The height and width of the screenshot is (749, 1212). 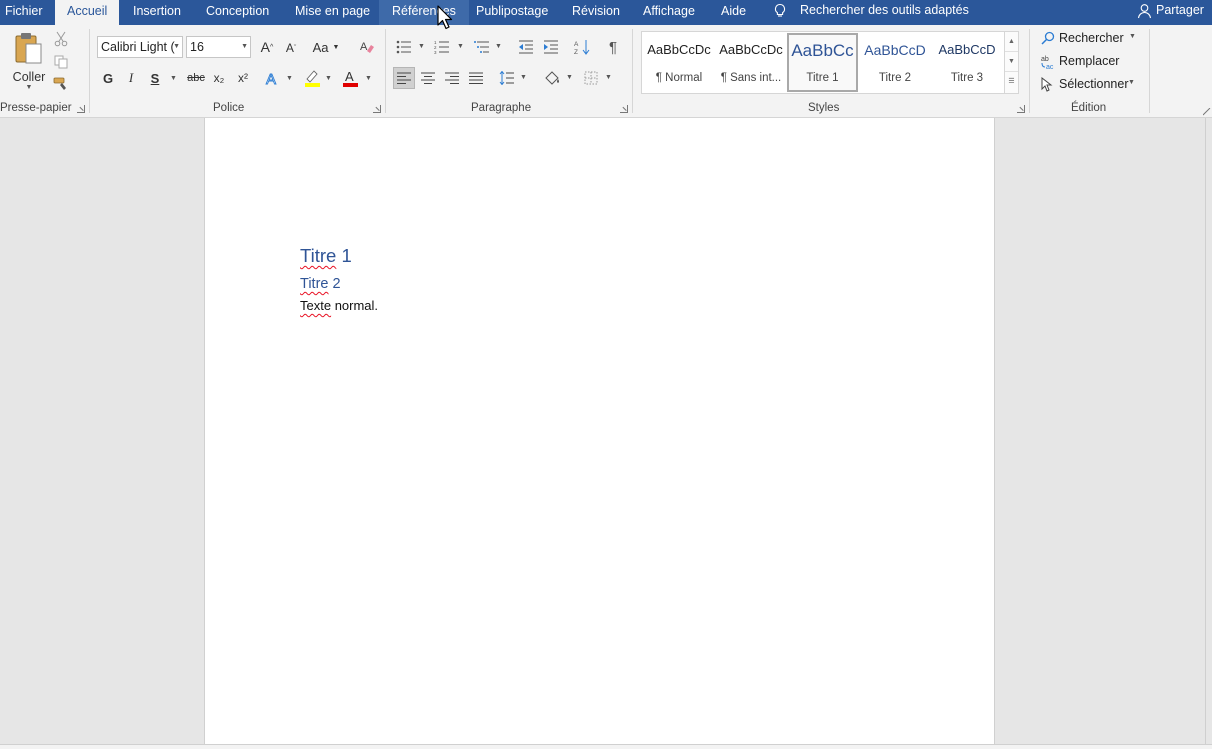 I want to click on shrink-font-button: Aˇ, so click(x=291, y=48).